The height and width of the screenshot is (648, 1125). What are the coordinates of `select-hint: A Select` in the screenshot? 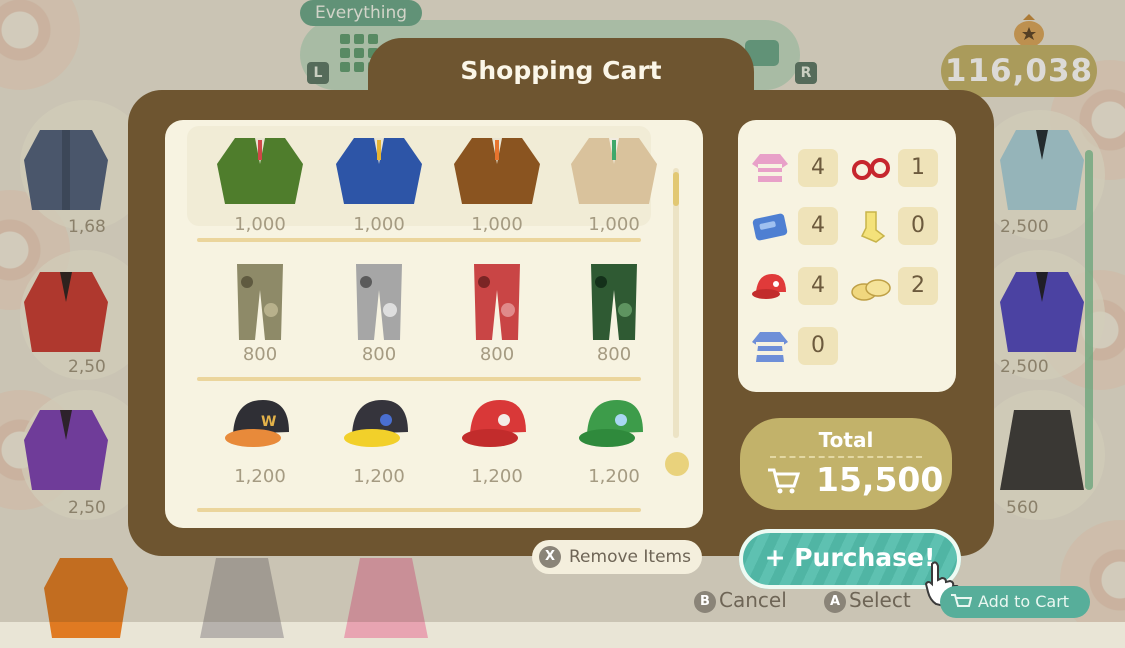 It's located at (867, 600).